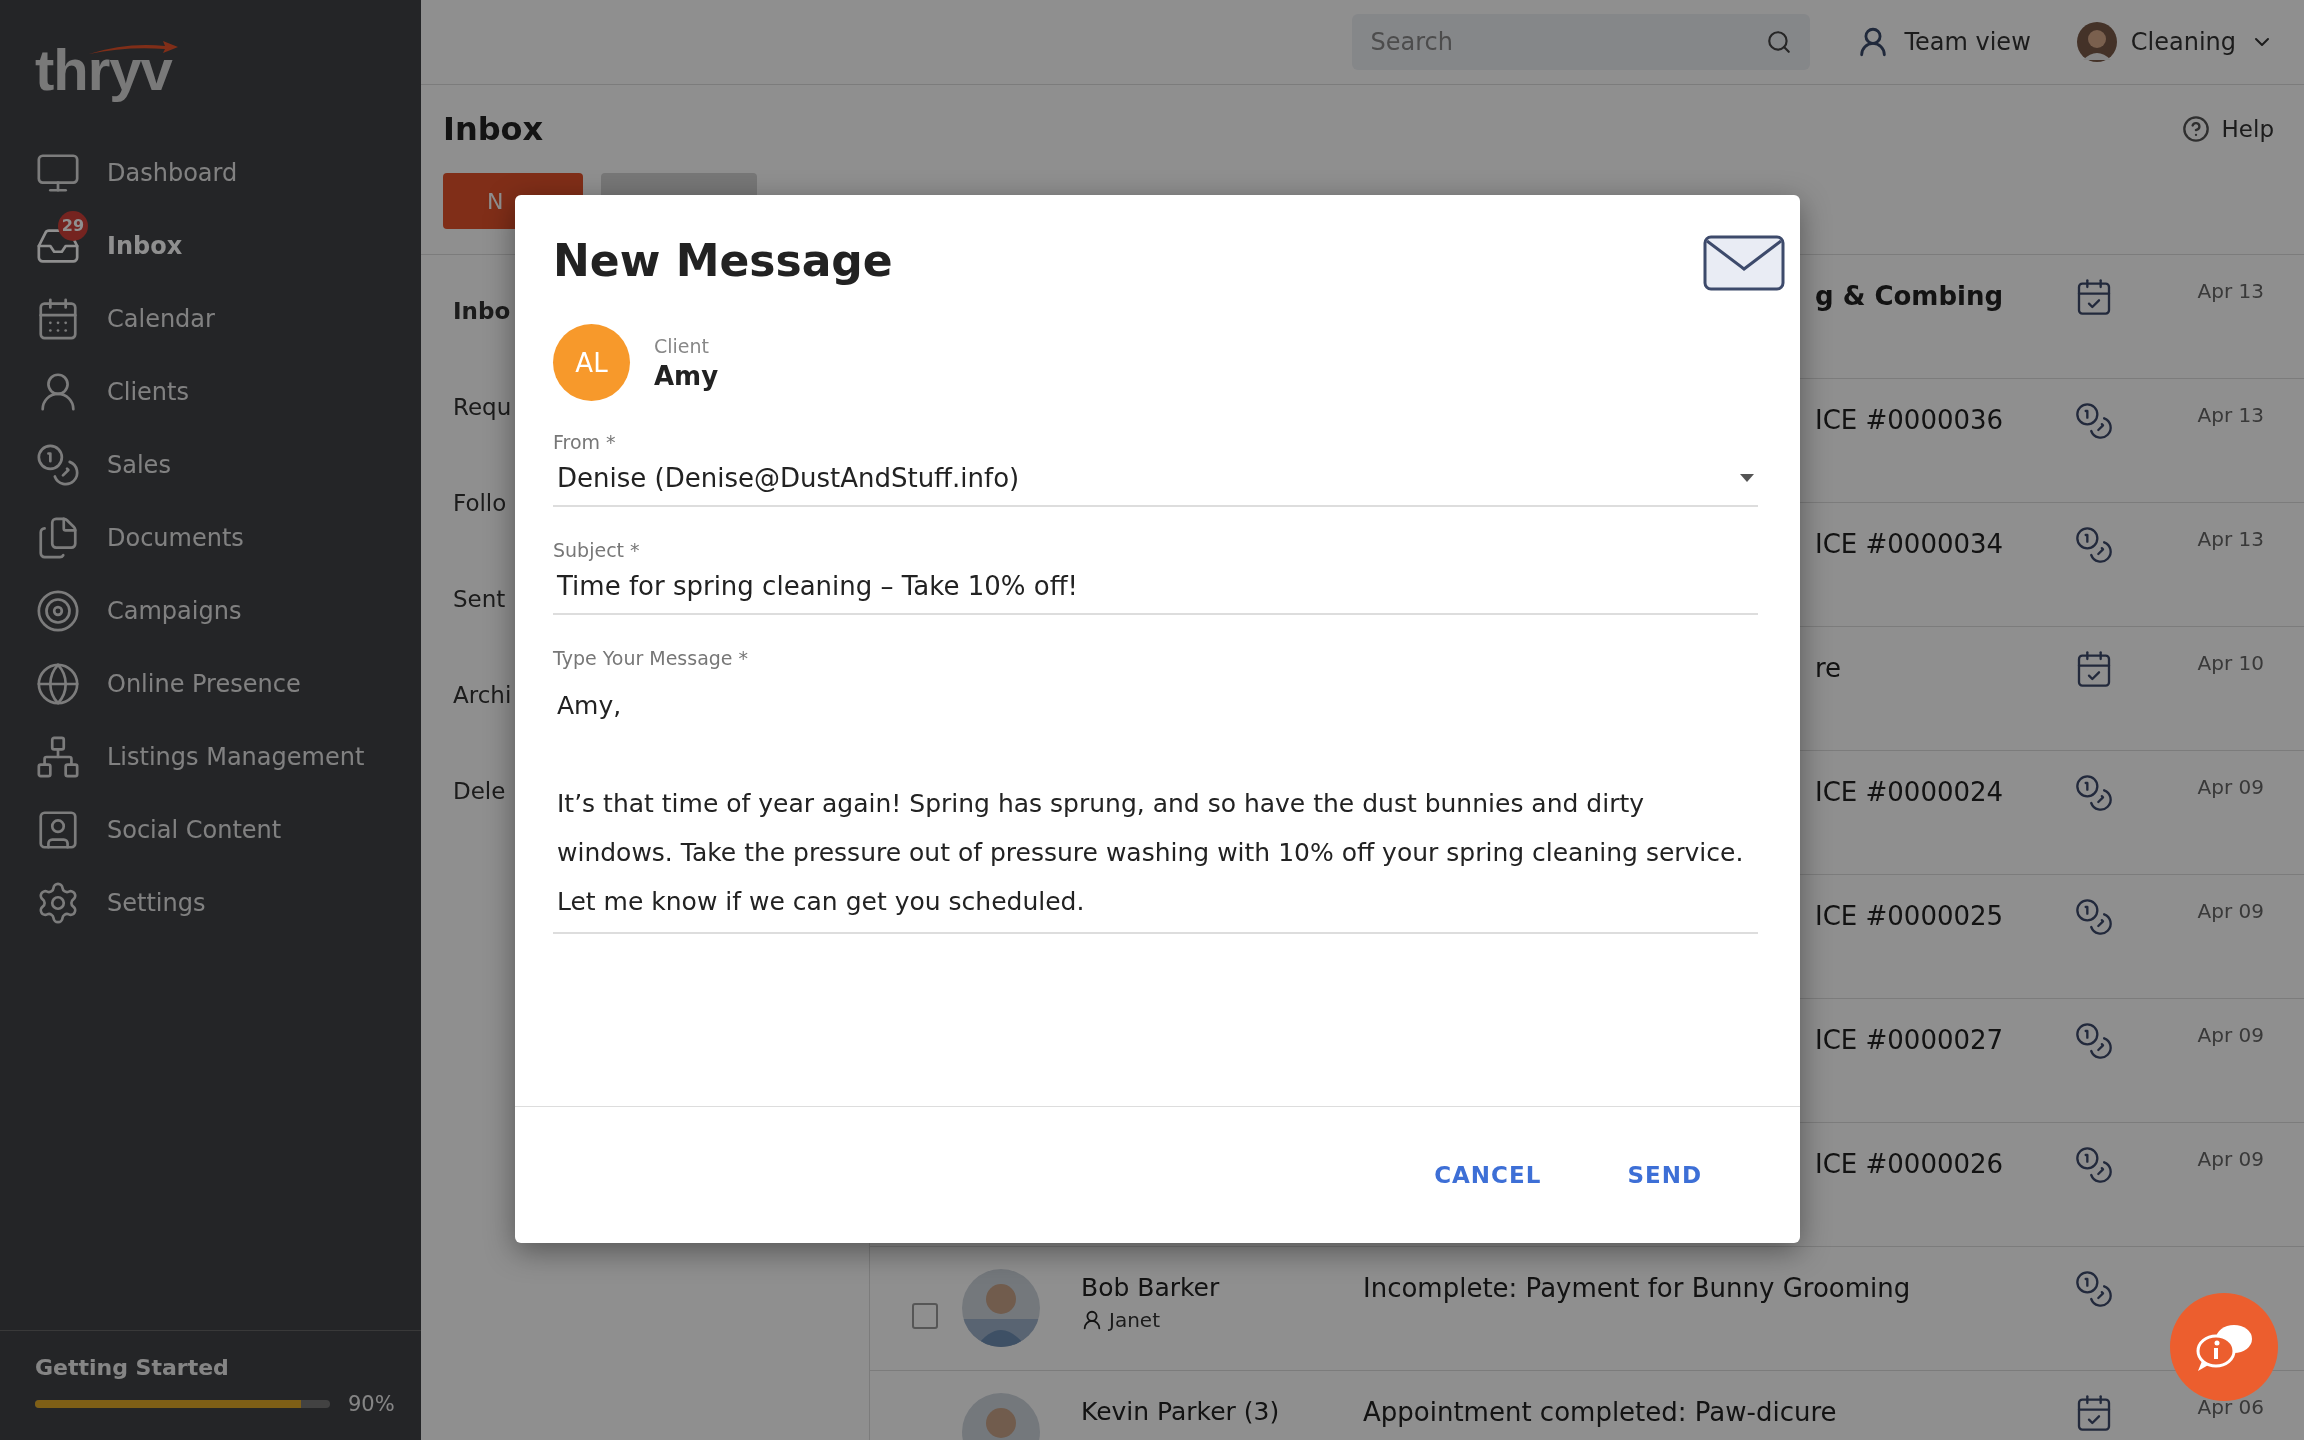 This screenshot has height=1440, width=2304. Describe the element at coordinates (591, 362) in the screenshot. I see `client-avatar: AL` at that location.